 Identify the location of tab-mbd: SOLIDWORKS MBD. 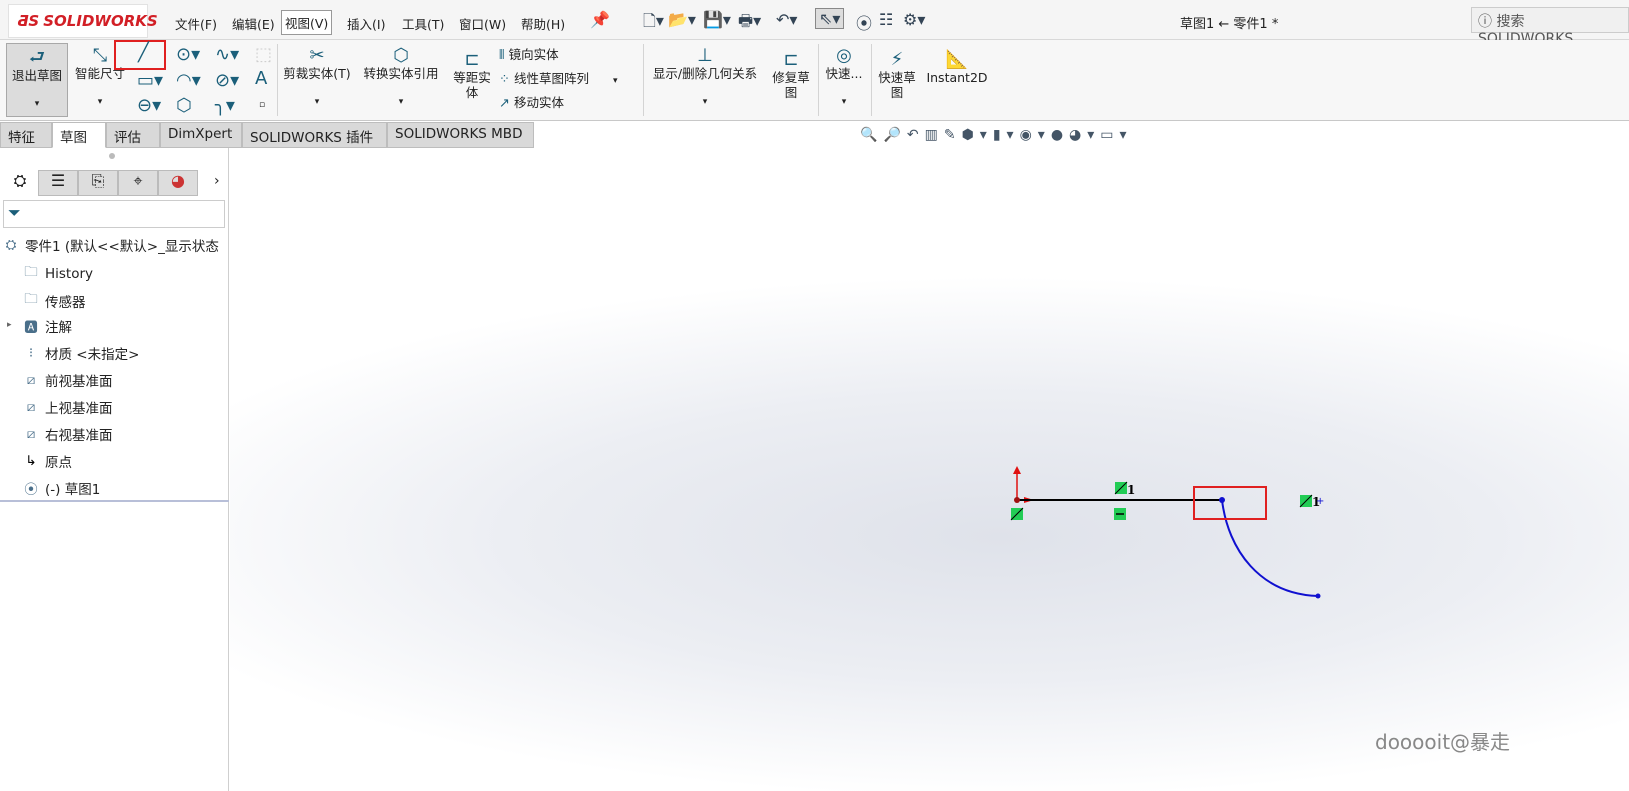
(460, 135).